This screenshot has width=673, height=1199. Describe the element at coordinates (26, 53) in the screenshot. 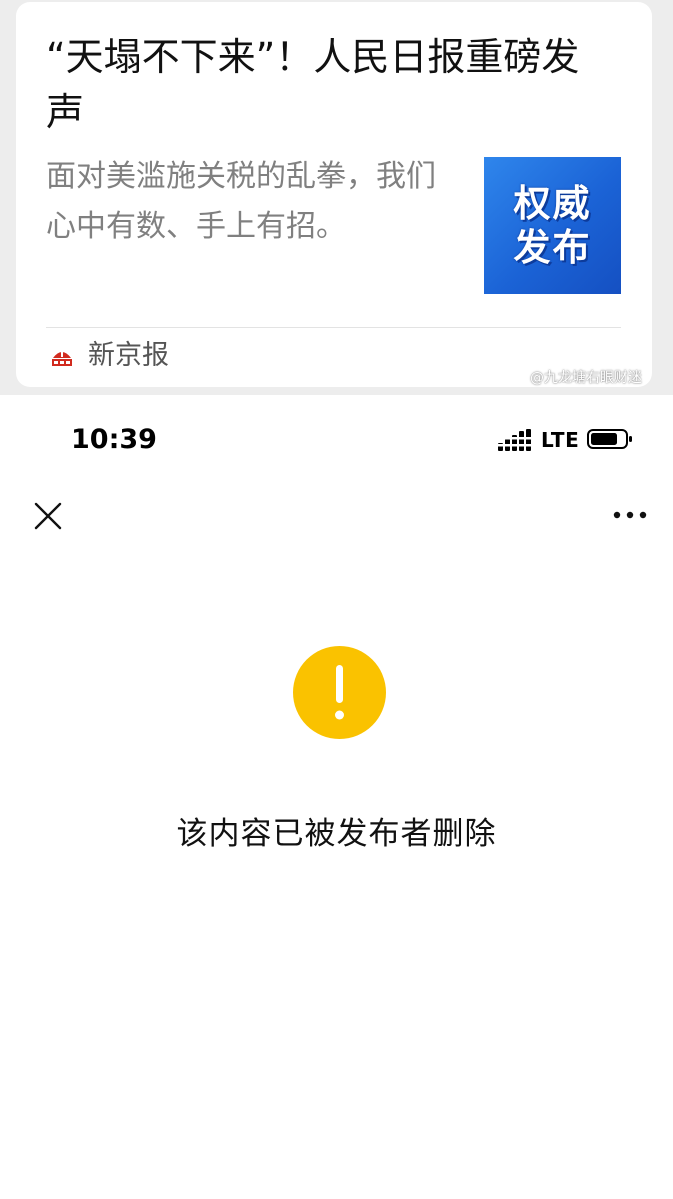

I see `card-bubble-tail` at that location.